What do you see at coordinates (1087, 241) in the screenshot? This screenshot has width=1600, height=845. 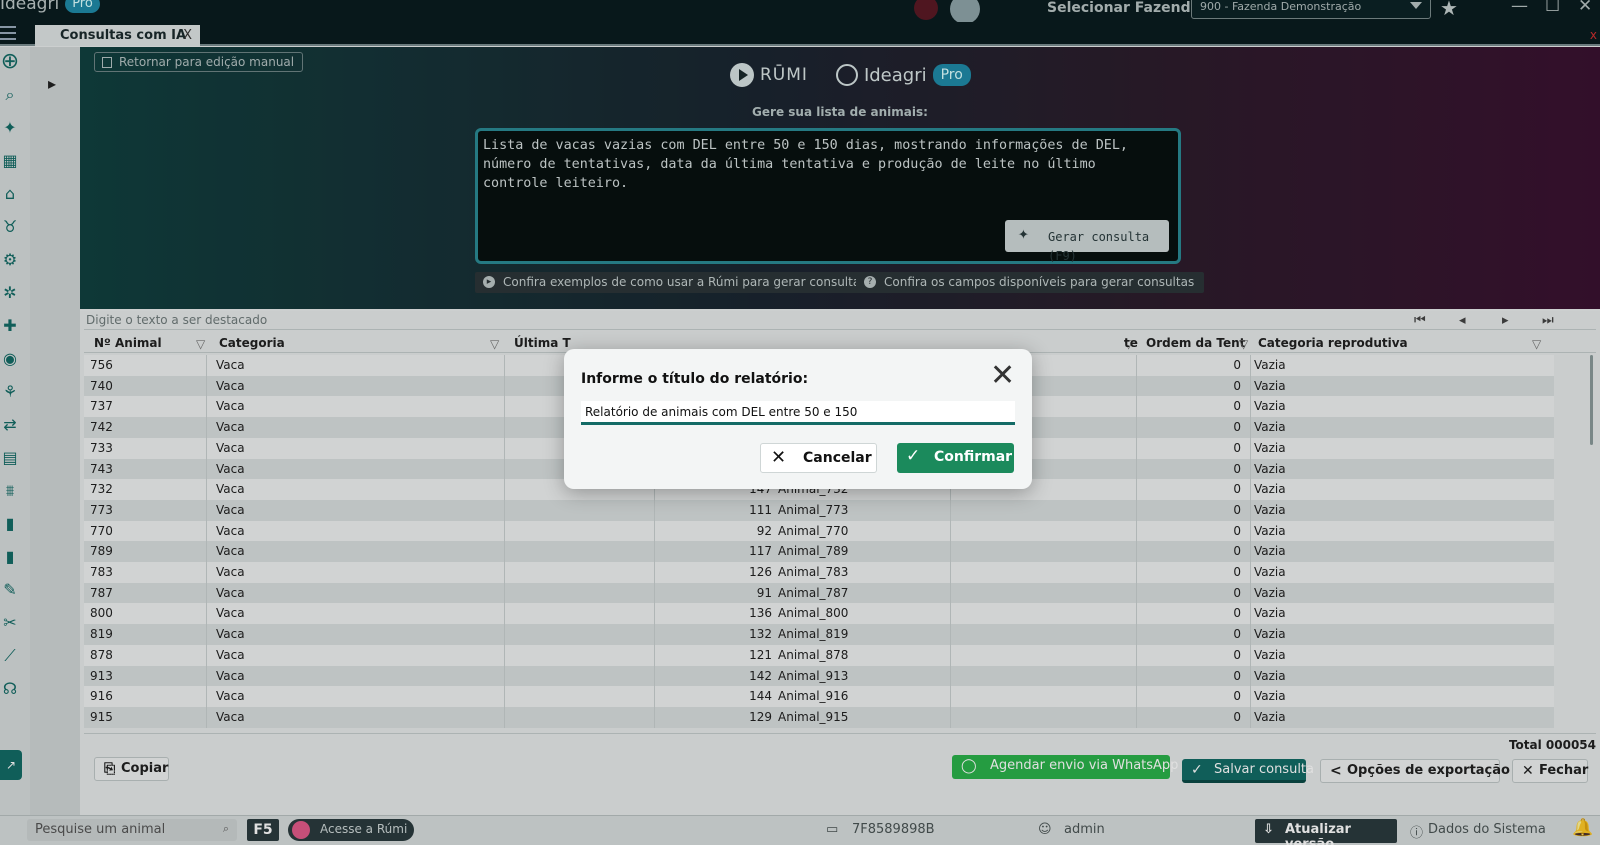 I see `generate-query-button: ✦ Gerar consulta (F9)` at bounding box center [1087, 241].